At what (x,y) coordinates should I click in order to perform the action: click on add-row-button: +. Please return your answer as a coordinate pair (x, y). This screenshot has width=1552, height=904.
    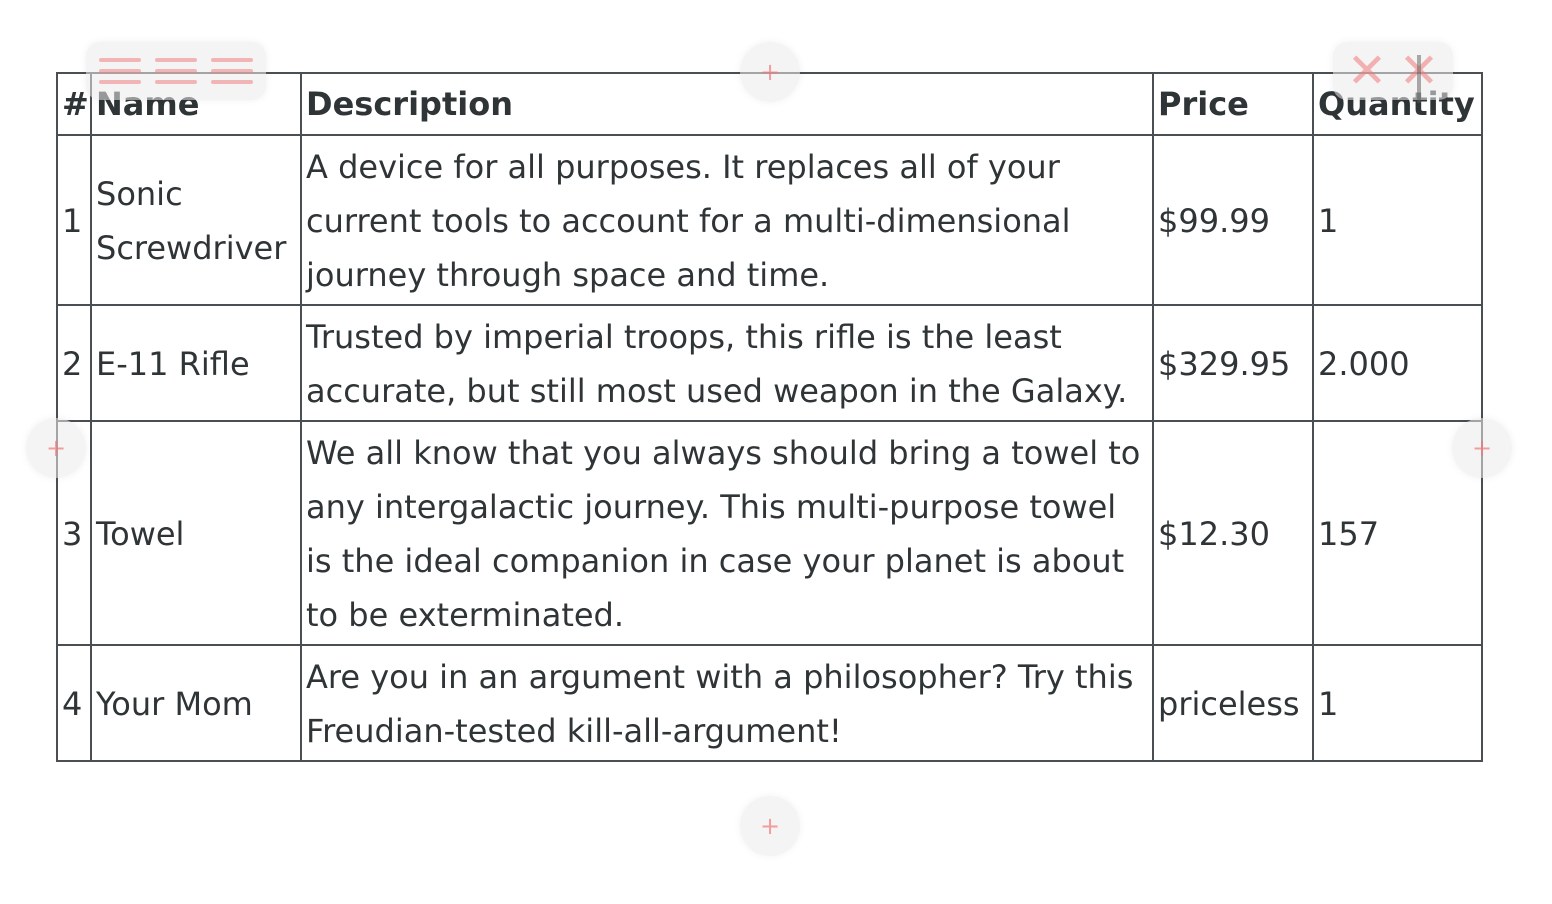
    Looking at the image, I should click on (770, 826).